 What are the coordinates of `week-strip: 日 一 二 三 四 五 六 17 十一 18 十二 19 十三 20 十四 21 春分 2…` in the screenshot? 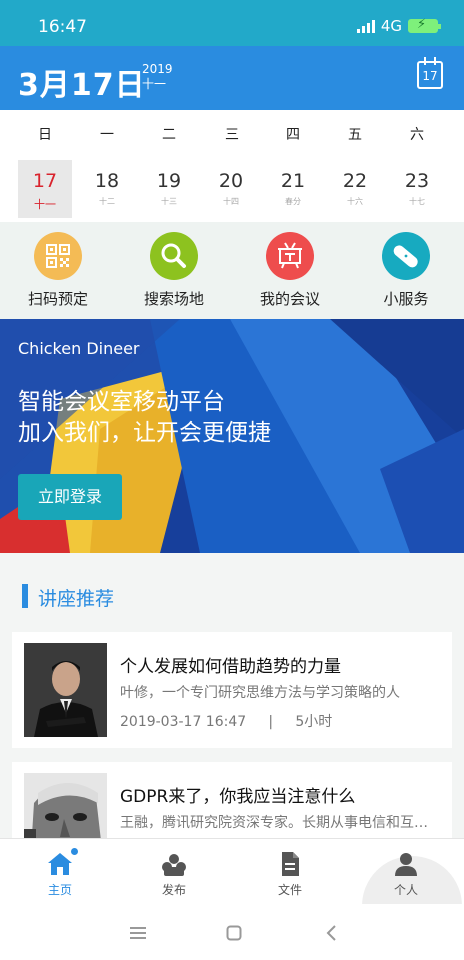 It's located at (232, 166).